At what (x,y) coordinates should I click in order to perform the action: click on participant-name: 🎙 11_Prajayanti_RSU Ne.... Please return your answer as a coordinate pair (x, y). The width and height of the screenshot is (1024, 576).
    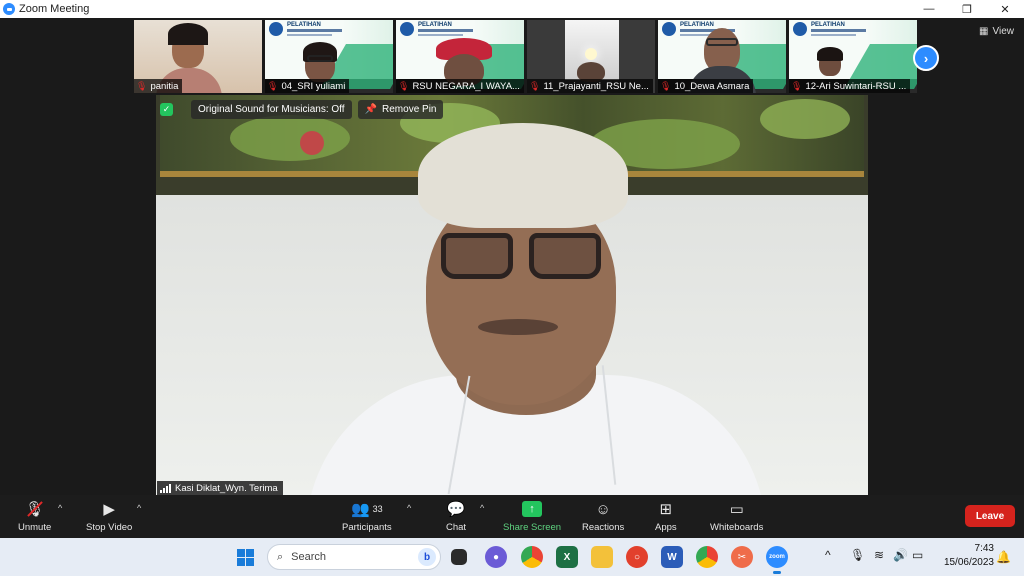
    Looking at the image, I should click on (590, 86).